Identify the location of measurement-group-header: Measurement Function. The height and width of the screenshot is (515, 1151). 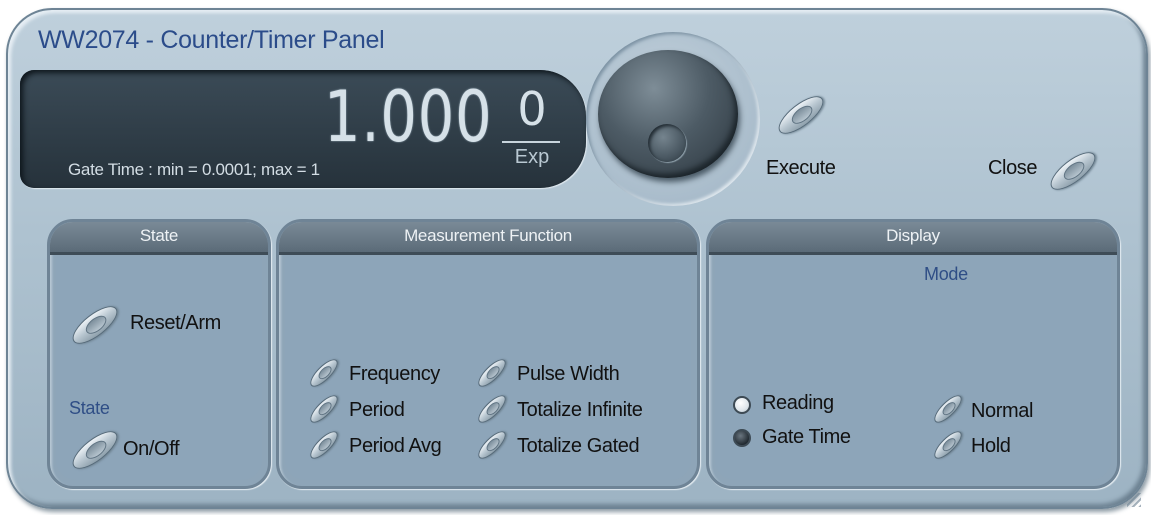
(488, 238).